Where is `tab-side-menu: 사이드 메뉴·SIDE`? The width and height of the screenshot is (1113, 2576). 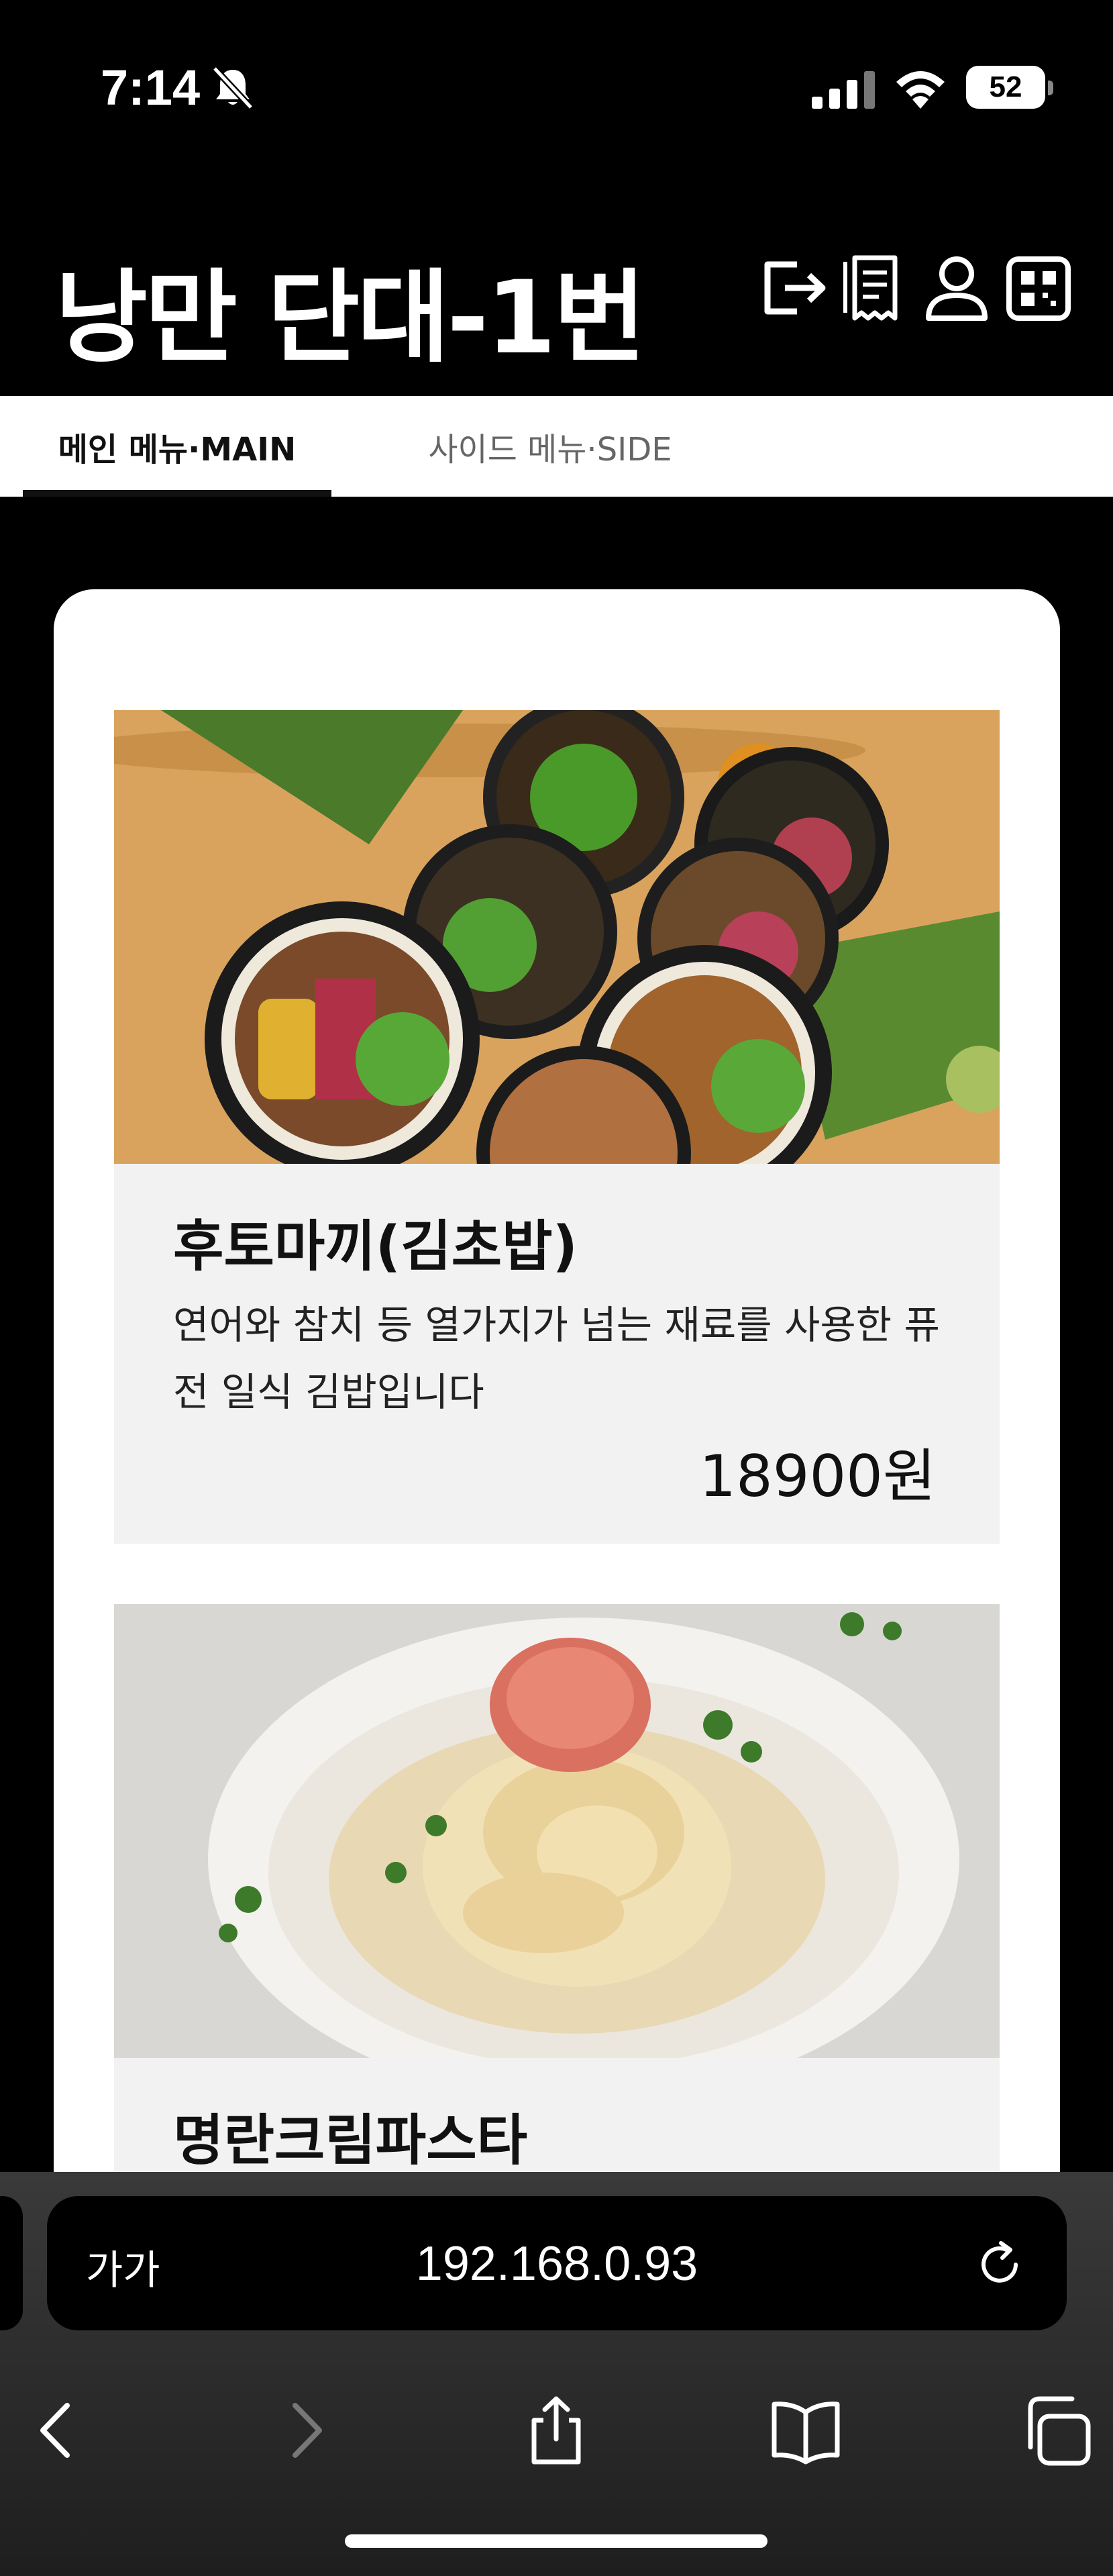 tab-side-menu: 사이드 메뉴·SIDE is located at coordinates (550, 446).